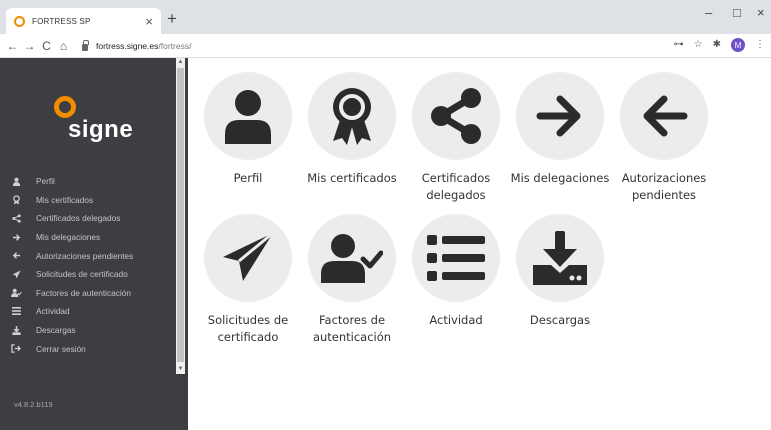 The width and height of the screenshot is (771, 430). Describe the element at coordinates (63, 46) in the screenshot. I see `home-button: ⌂` at that location.